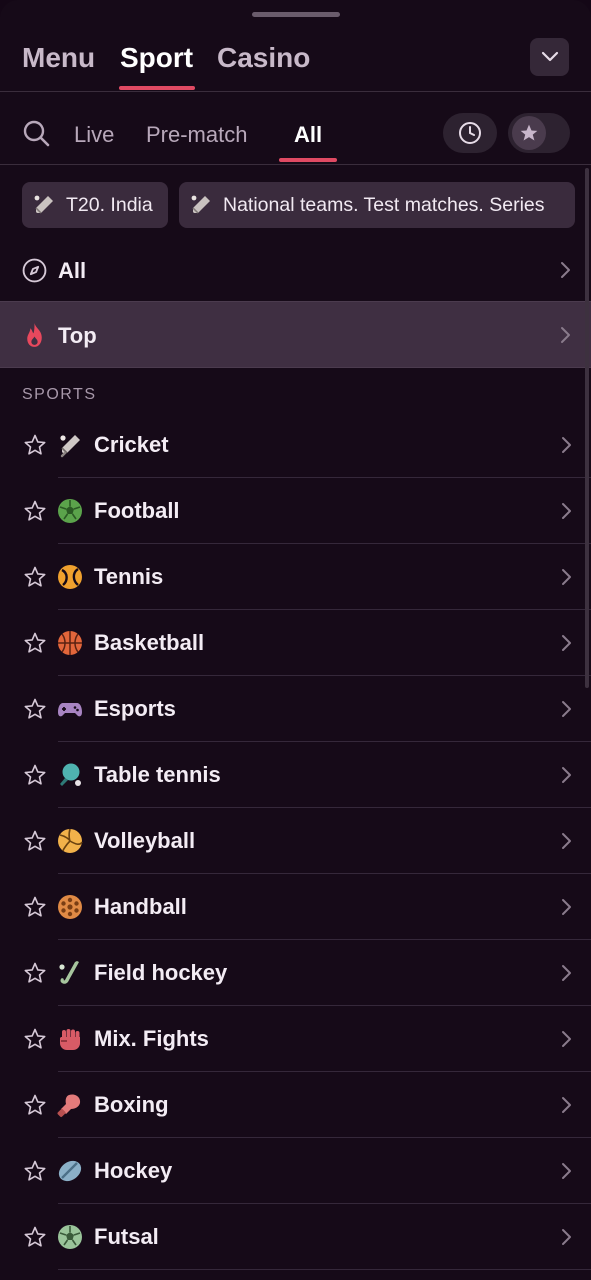 This screenshot has height=1280, width=591. I want to click on compass-icon, so click(34, 270).